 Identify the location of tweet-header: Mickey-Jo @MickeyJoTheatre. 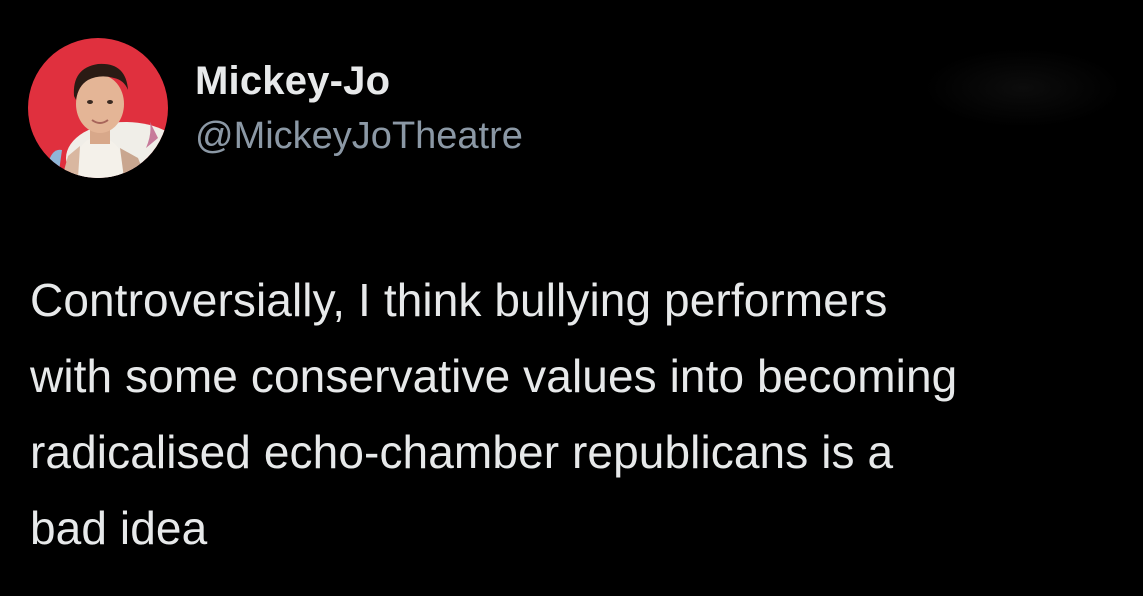
(275, 108).